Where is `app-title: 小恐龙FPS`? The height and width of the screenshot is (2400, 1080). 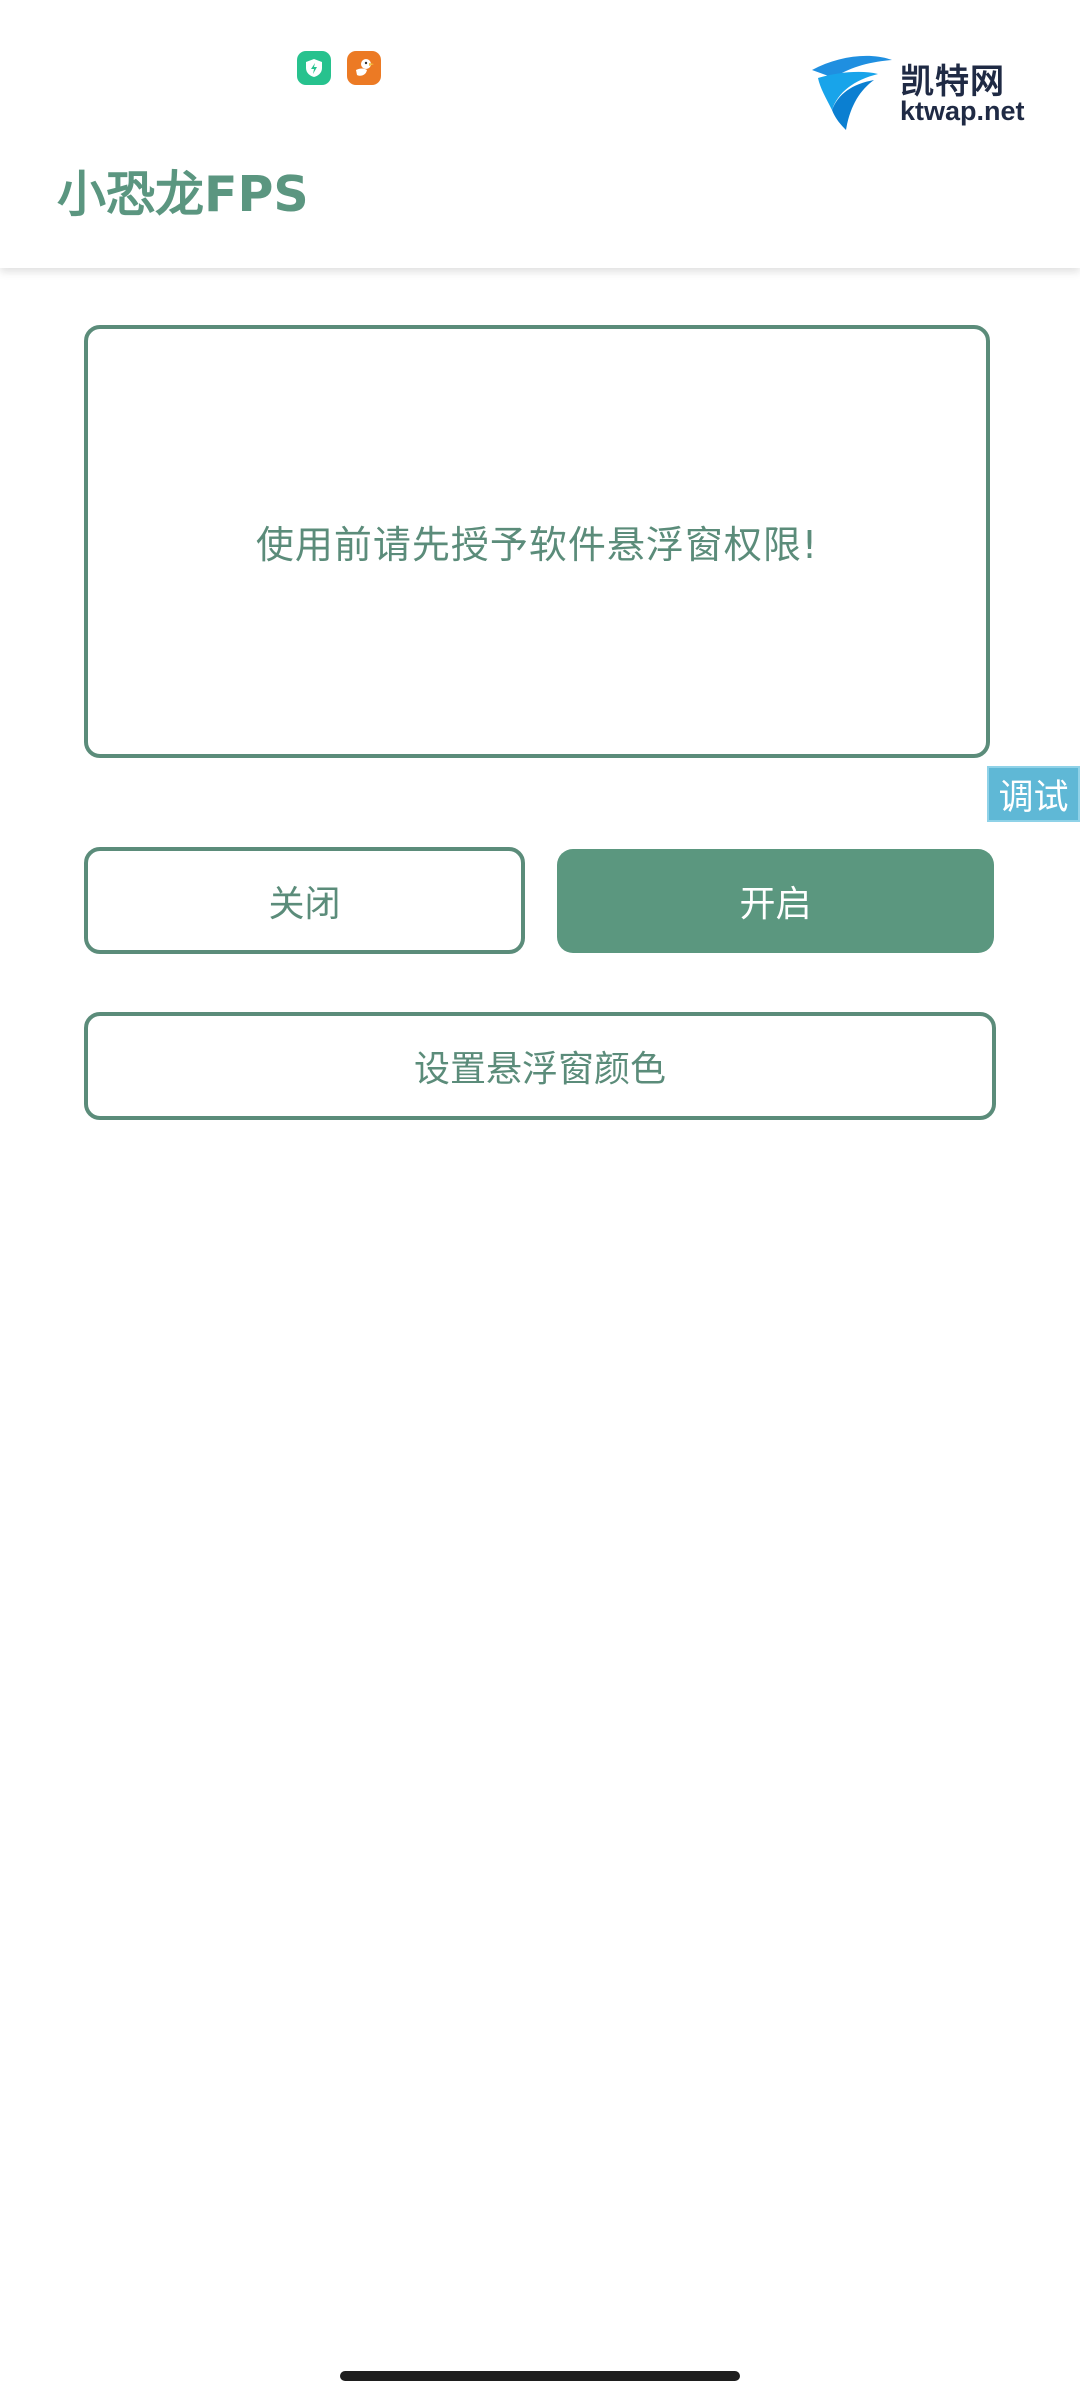
app-title: 小恐龙FPS is located at coordinates (183, 194).